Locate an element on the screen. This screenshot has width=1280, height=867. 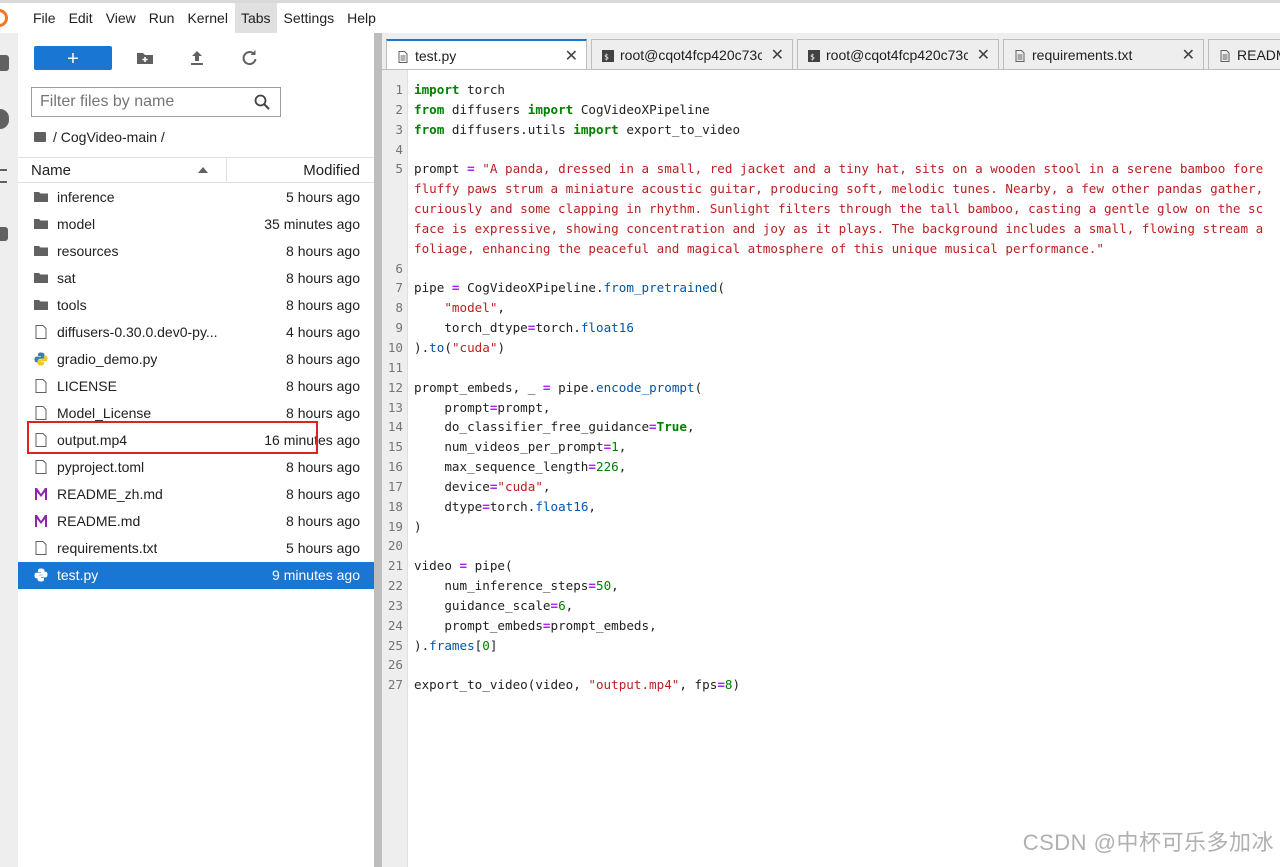
file-row-diffusers-0-30-0-dev0-py: diffusers-0.30.0.dev0-py... 4 hours ago is located at coordinates (196, 332).